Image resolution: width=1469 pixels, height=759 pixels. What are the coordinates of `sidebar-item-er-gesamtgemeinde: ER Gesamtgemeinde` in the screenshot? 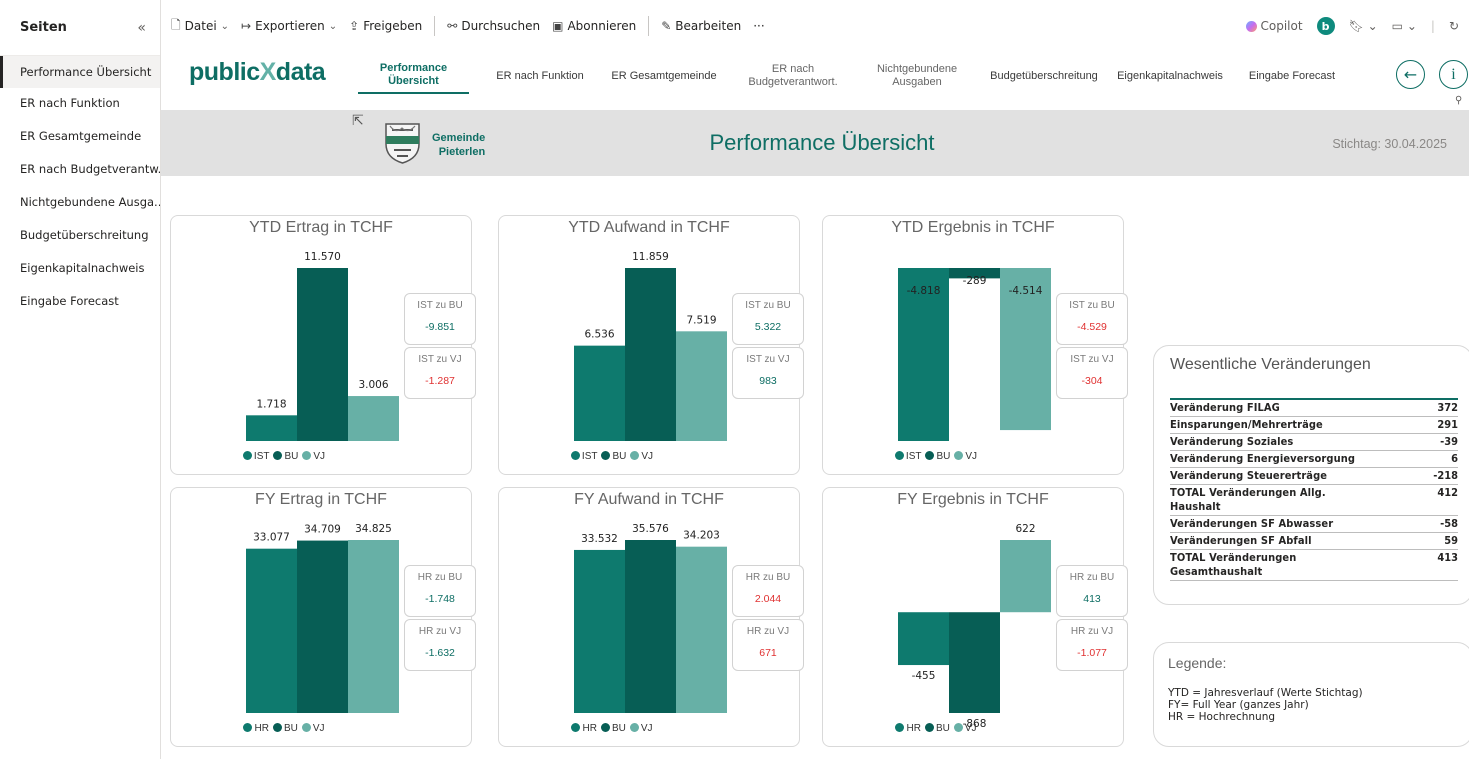 It's located at (80, 136).